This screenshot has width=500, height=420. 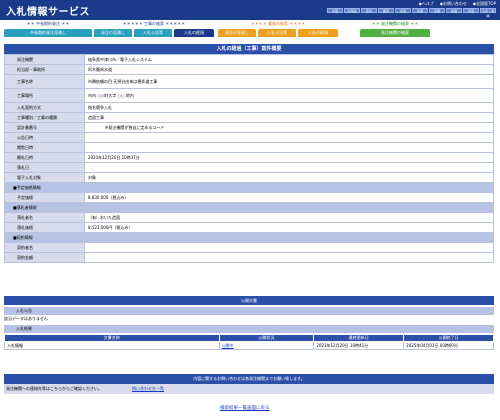 I want to click on column-header: 最終更新日, so click(x=359, y=338).